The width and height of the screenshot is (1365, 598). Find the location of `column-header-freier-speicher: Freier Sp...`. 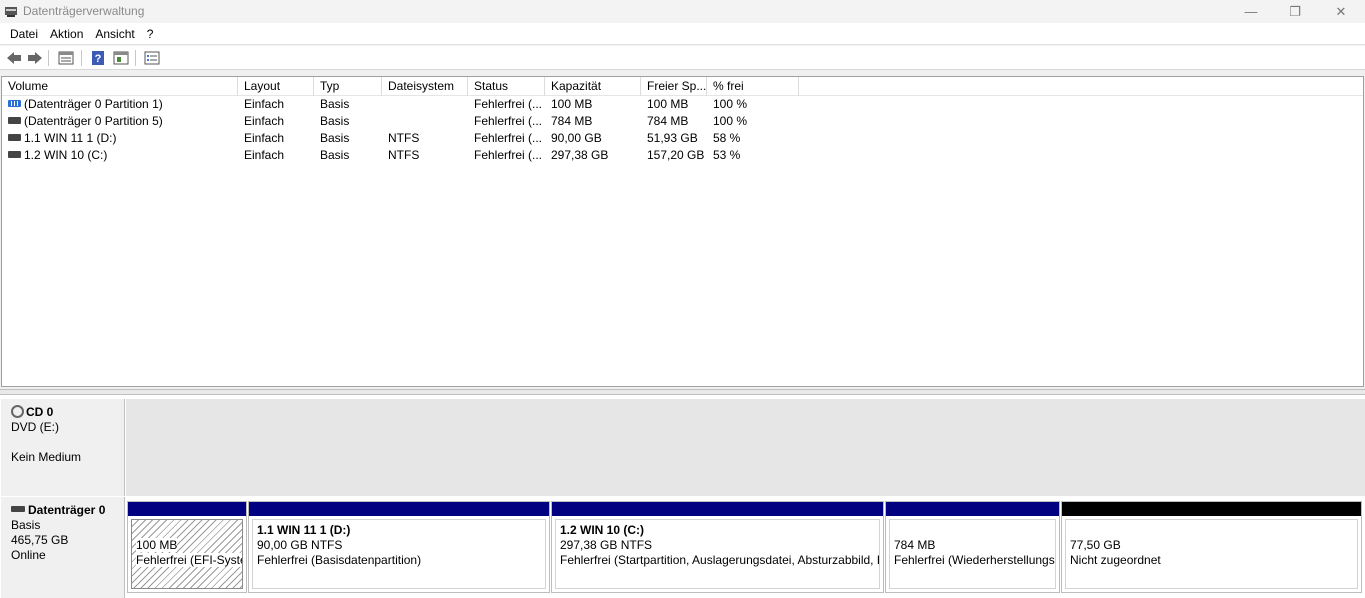

column-header-freier-speicher: Freier Sp... is located at coordinates (674, 86).